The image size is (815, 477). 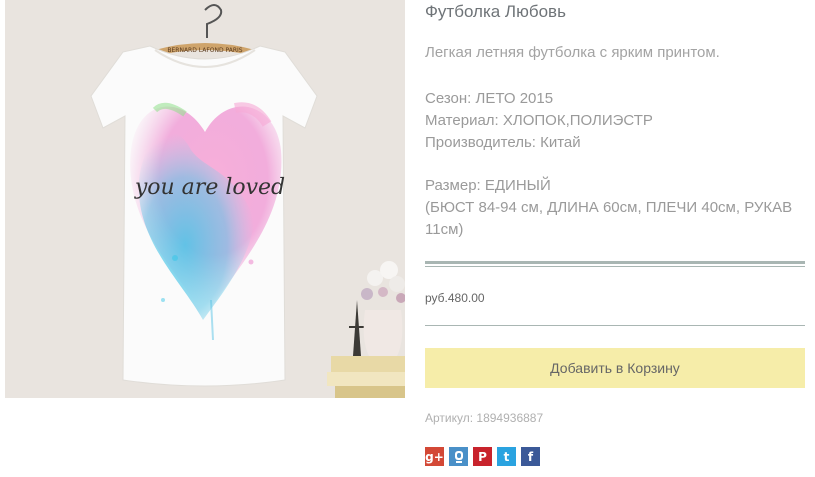 What do you see at coordinates (495, 11) in the screenshot?
I see `product-title: Футболка Любовь` at bounding box center [495, 11].